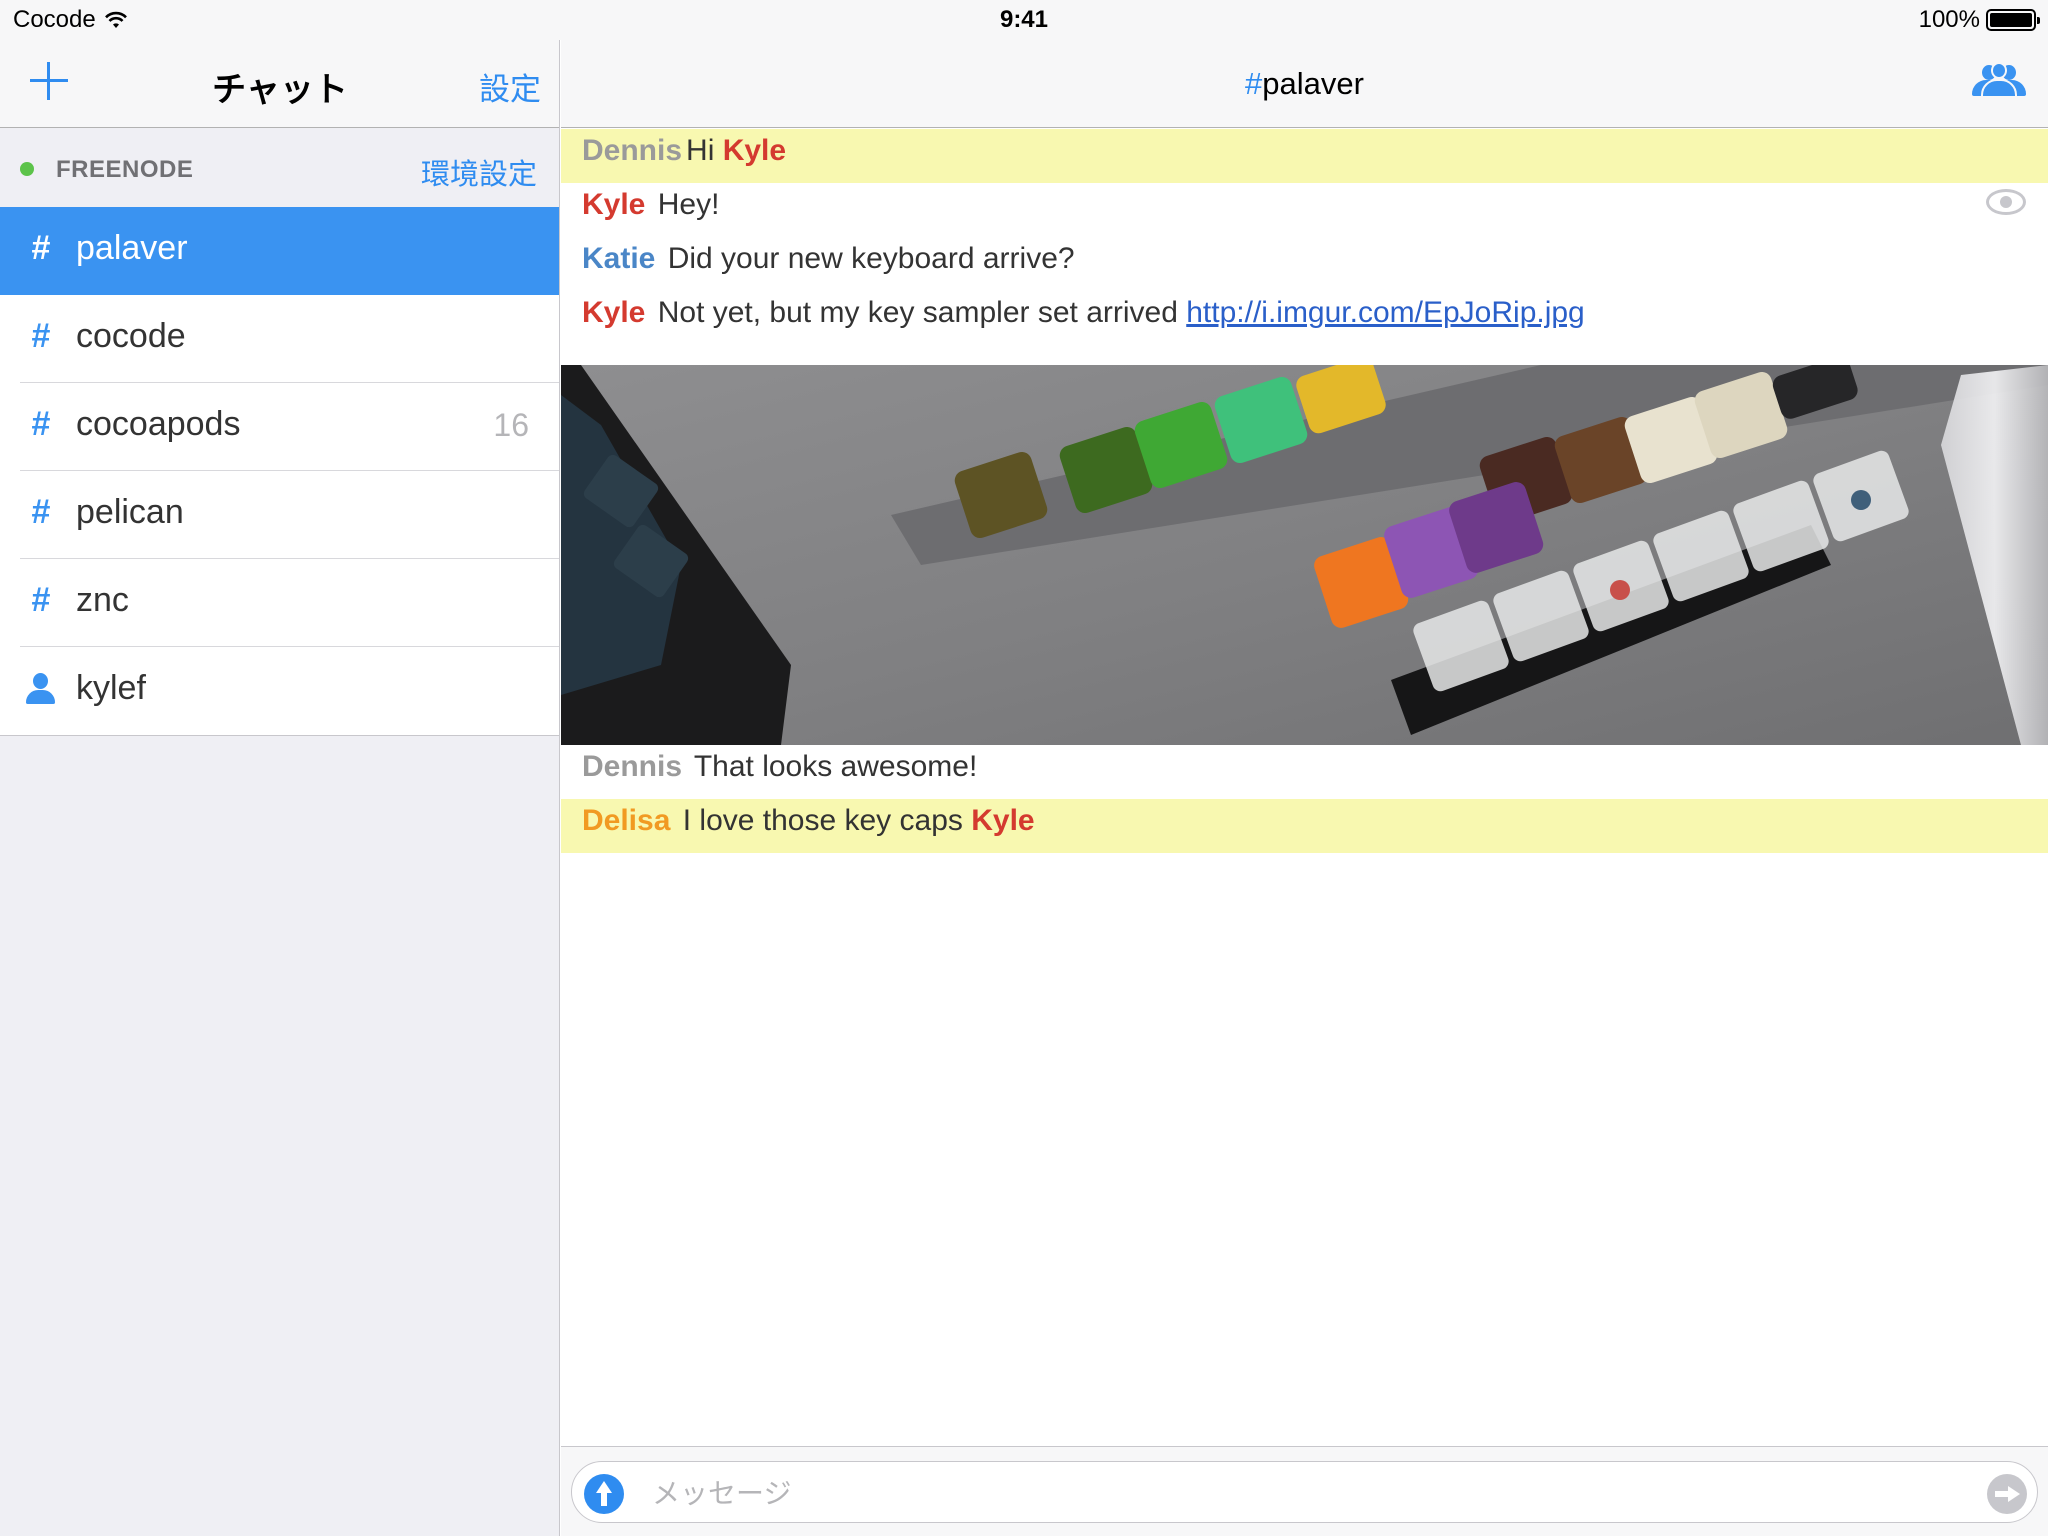 The height and width of the screenshot is (1536, 2048). Describe the element at coordinates (1304, 156) in the screenshot. I see `message-row: Dennis Hi Kyle` at that location.